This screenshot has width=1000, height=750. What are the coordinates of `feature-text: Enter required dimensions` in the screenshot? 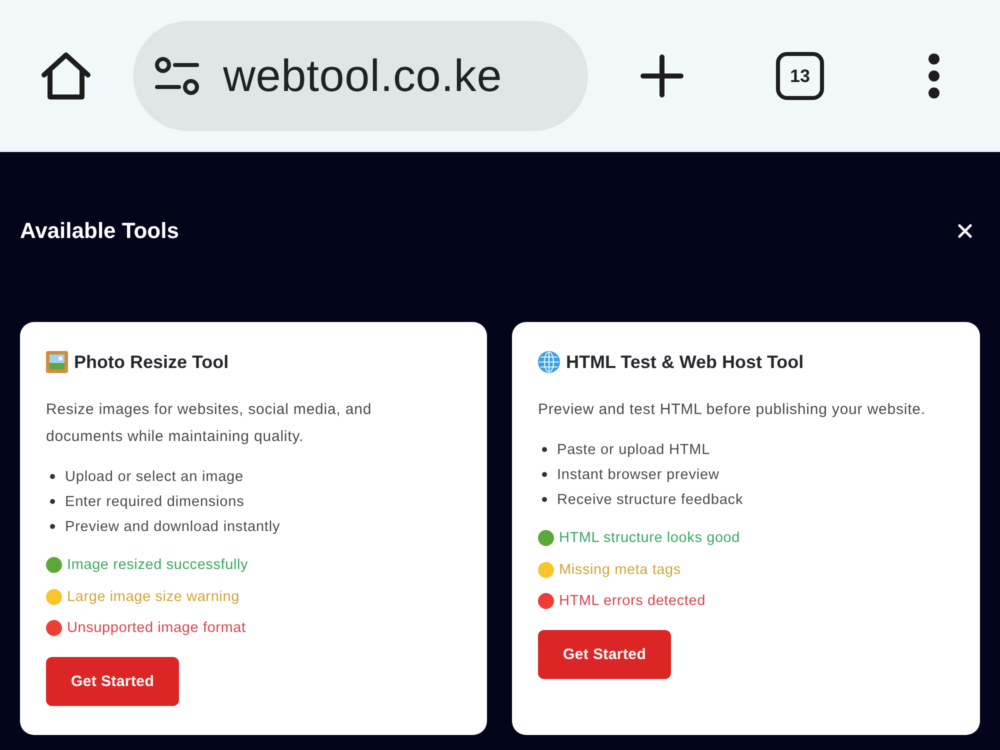 It's located at (154, 502).